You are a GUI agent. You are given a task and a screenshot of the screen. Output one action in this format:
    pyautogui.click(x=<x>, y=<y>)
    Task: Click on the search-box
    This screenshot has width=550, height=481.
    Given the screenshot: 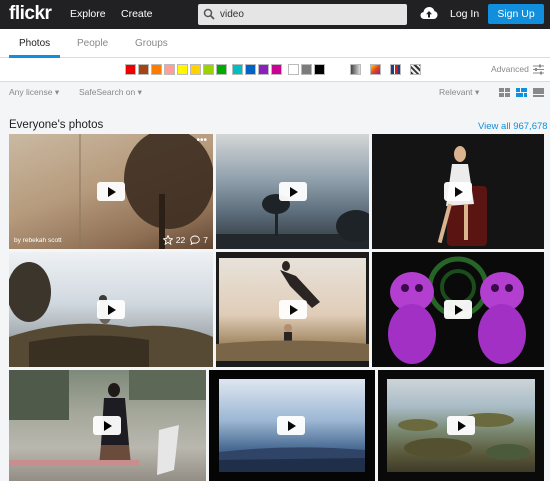 What is the action you would take?
    pyautogui.click(x=302, y=14)
    